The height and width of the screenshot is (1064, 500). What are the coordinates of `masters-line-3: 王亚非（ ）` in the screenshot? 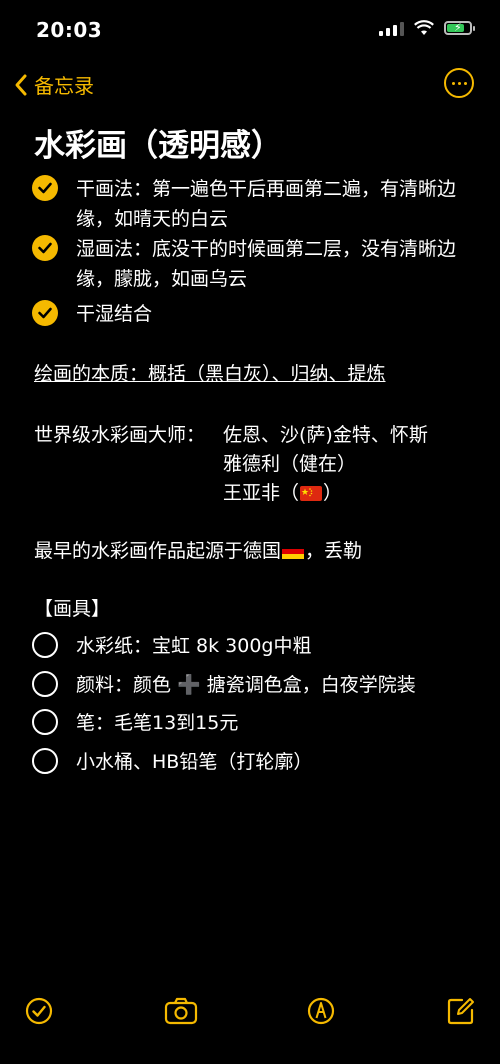 It's located at (282, 493).